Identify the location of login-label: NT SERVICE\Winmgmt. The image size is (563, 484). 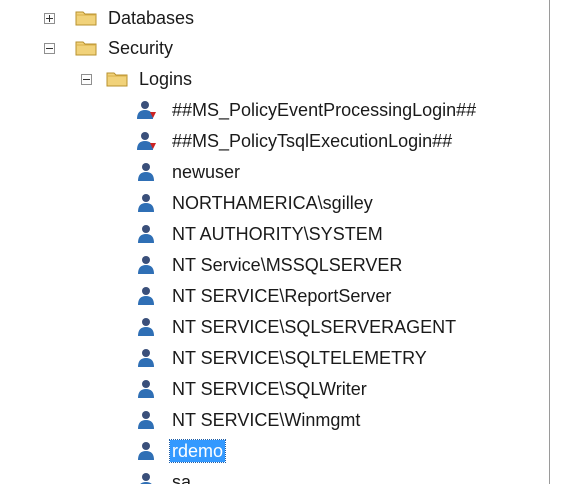
(266, 420).